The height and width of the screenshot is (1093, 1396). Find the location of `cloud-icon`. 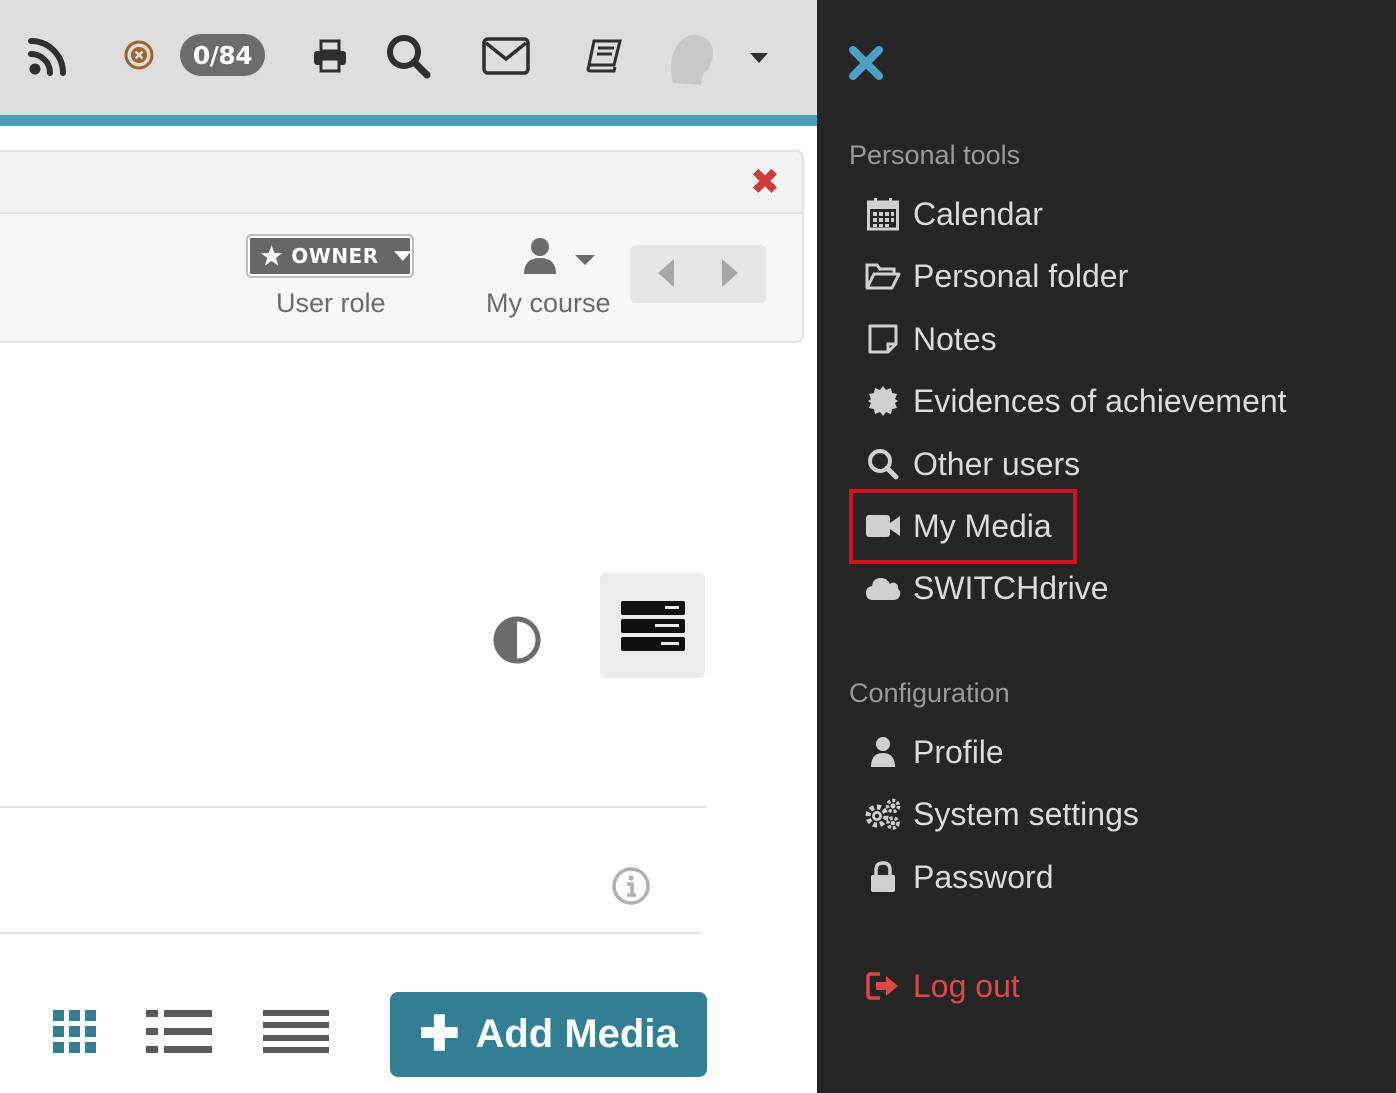

cloud-icon is located at coordinates (883, 588).